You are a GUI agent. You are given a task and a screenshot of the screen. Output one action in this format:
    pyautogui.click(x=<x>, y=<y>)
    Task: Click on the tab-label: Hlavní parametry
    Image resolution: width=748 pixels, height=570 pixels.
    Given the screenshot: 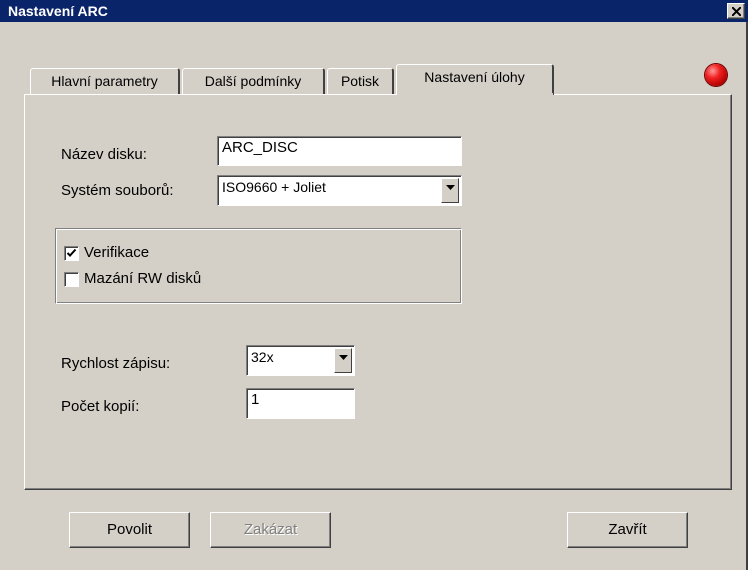 What is the action you would take?
    pyautogui.click(x=104, y=81)
    